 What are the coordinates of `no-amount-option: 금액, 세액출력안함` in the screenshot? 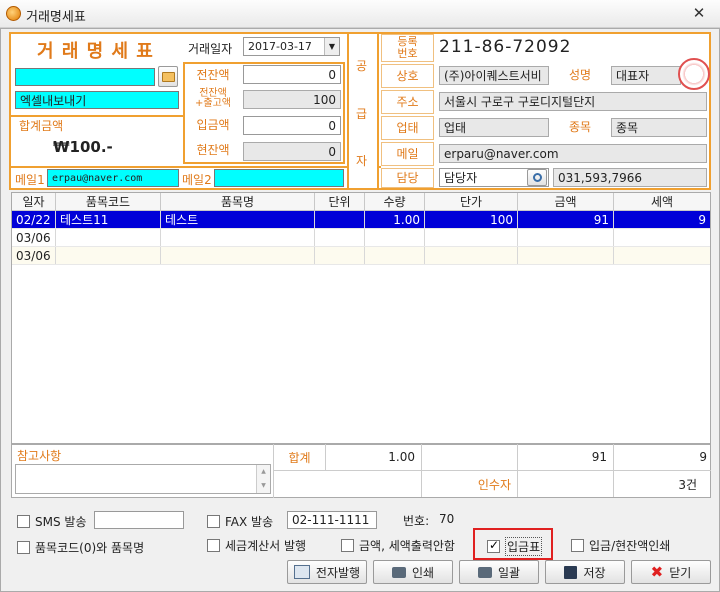 It's located at (398, 545).